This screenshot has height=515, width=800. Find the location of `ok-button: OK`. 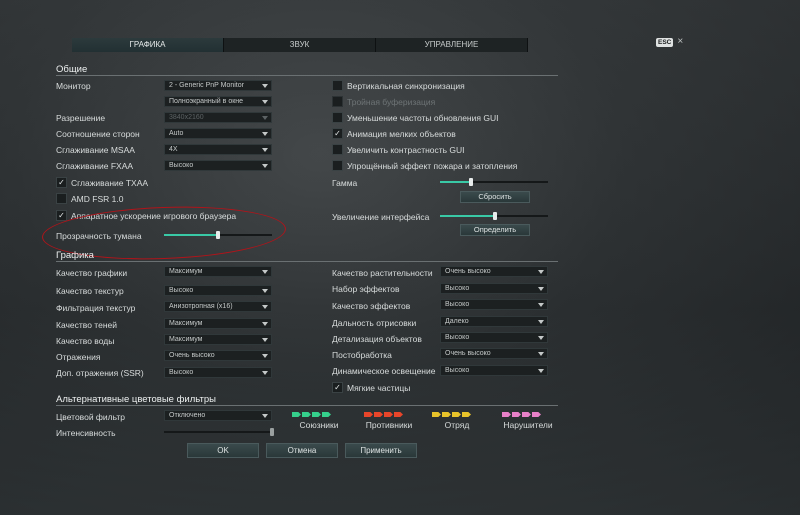

ok-button: OK is located at coordinates (223, 450).